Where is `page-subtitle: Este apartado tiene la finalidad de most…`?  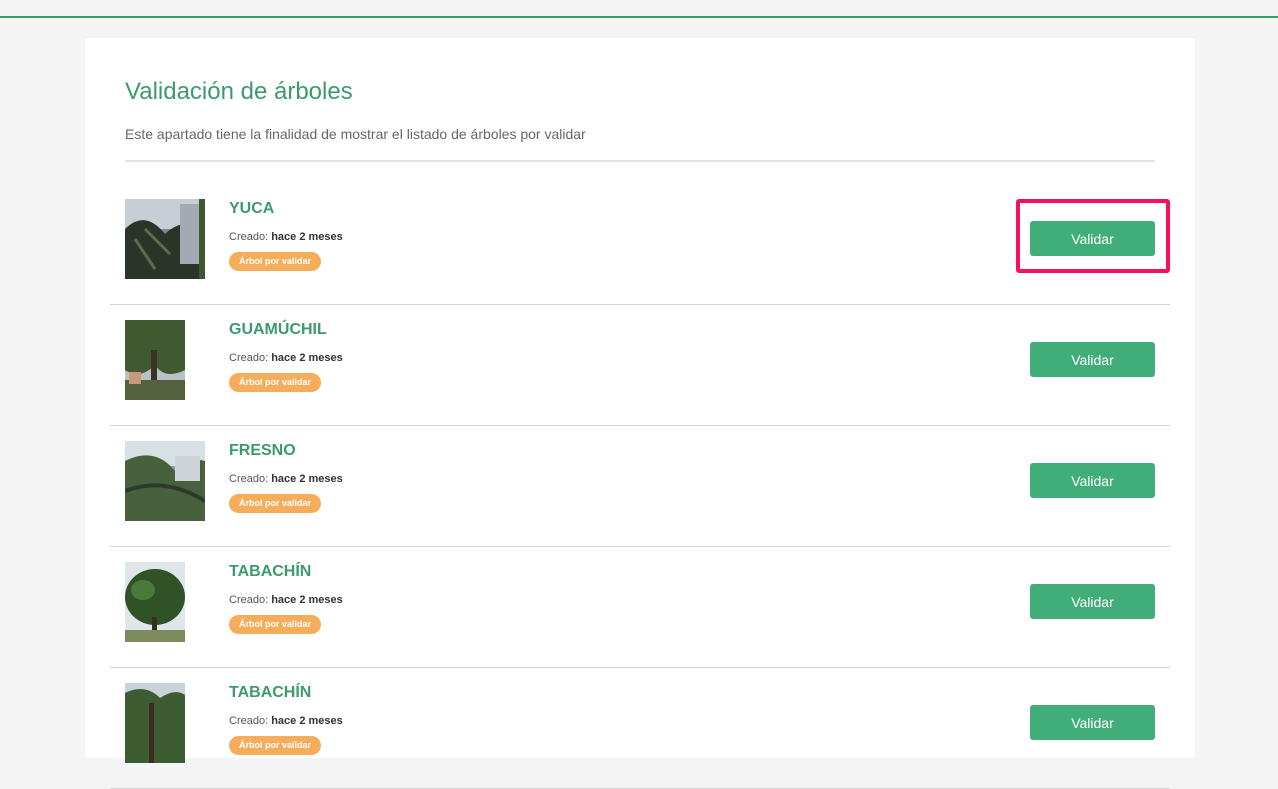 page-subtitle: Este apartado tiene la finalidad de most… is located at coordinates (355, 134).